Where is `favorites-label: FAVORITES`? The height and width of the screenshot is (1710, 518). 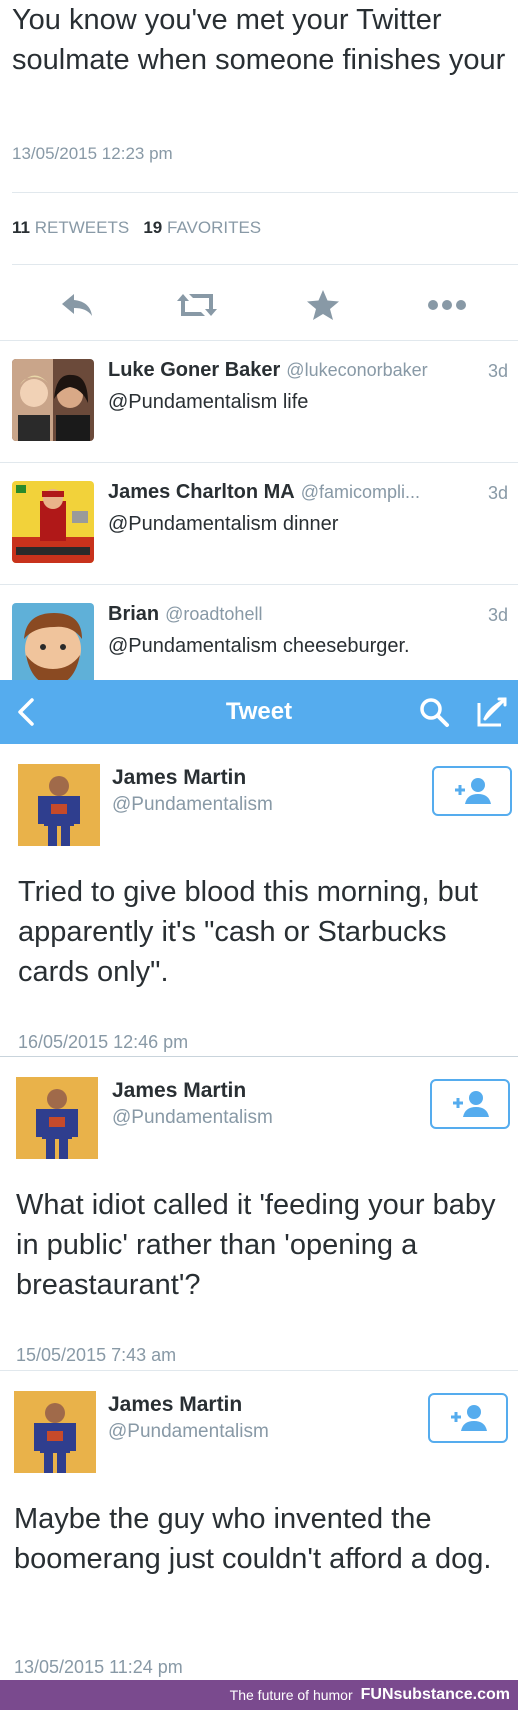 favorites-label: FAVORITES is located at coordinates (214, 227).